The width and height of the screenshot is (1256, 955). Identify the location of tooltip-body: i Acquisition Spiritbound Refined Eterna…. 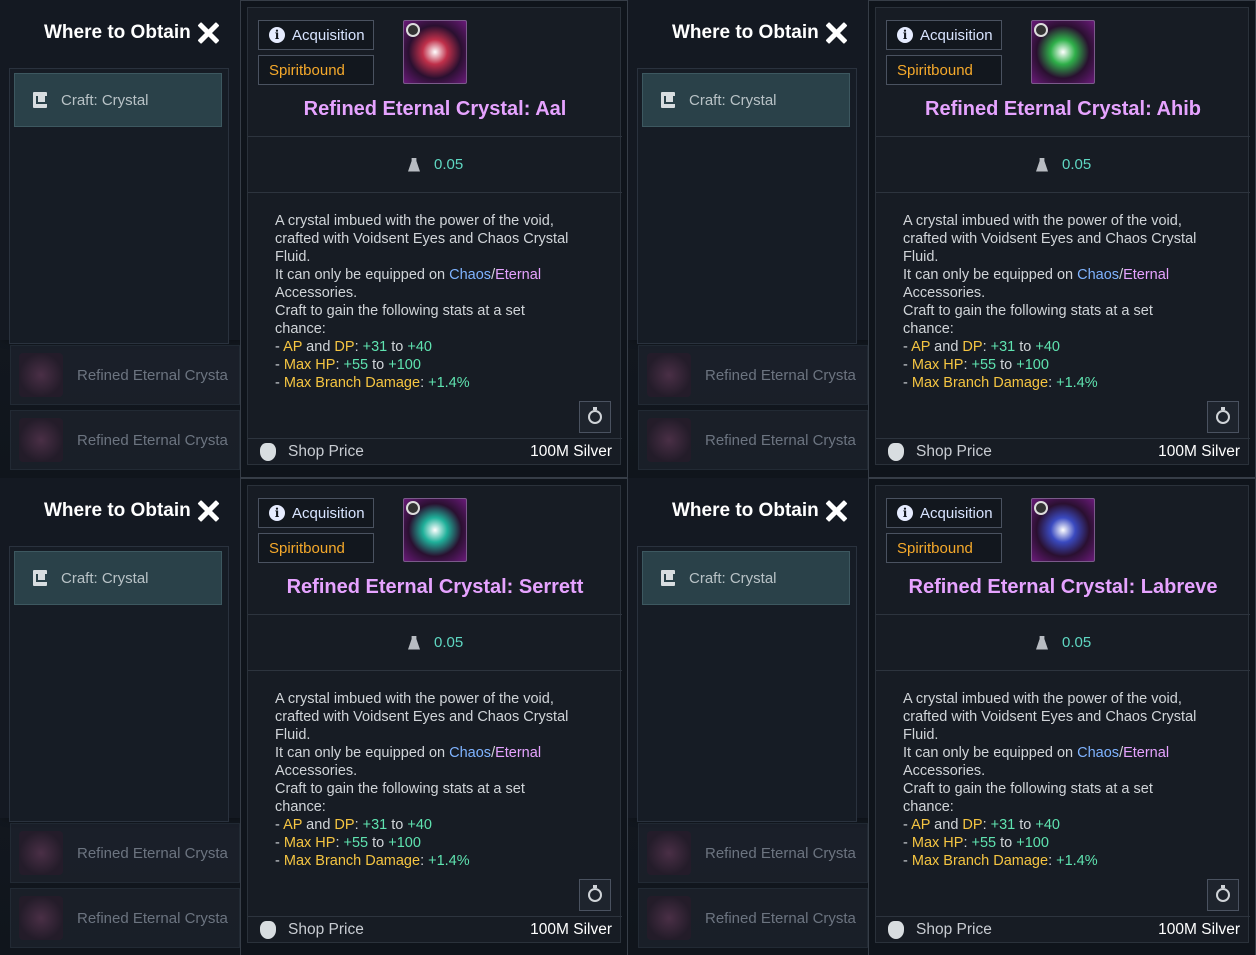
(1062, 236).